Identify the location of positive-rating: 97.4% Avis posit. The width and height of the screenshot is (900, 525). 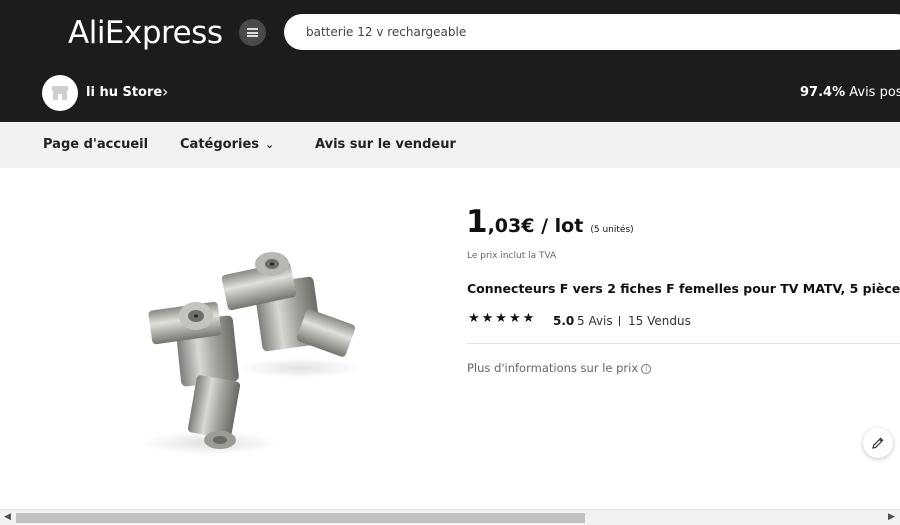
(850, 92).